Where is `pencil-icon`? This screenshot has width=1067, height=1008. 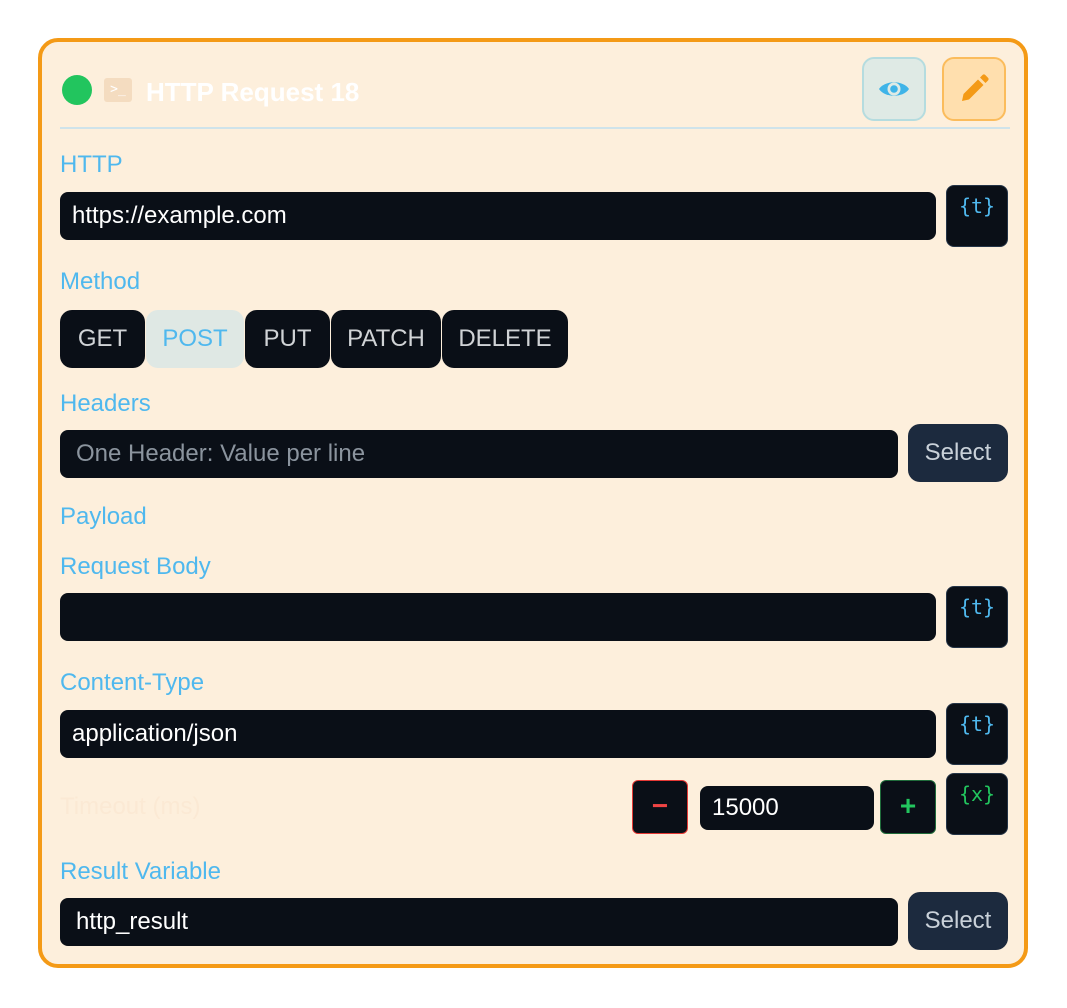
pencil-icon is located at coordinates (975, 87).